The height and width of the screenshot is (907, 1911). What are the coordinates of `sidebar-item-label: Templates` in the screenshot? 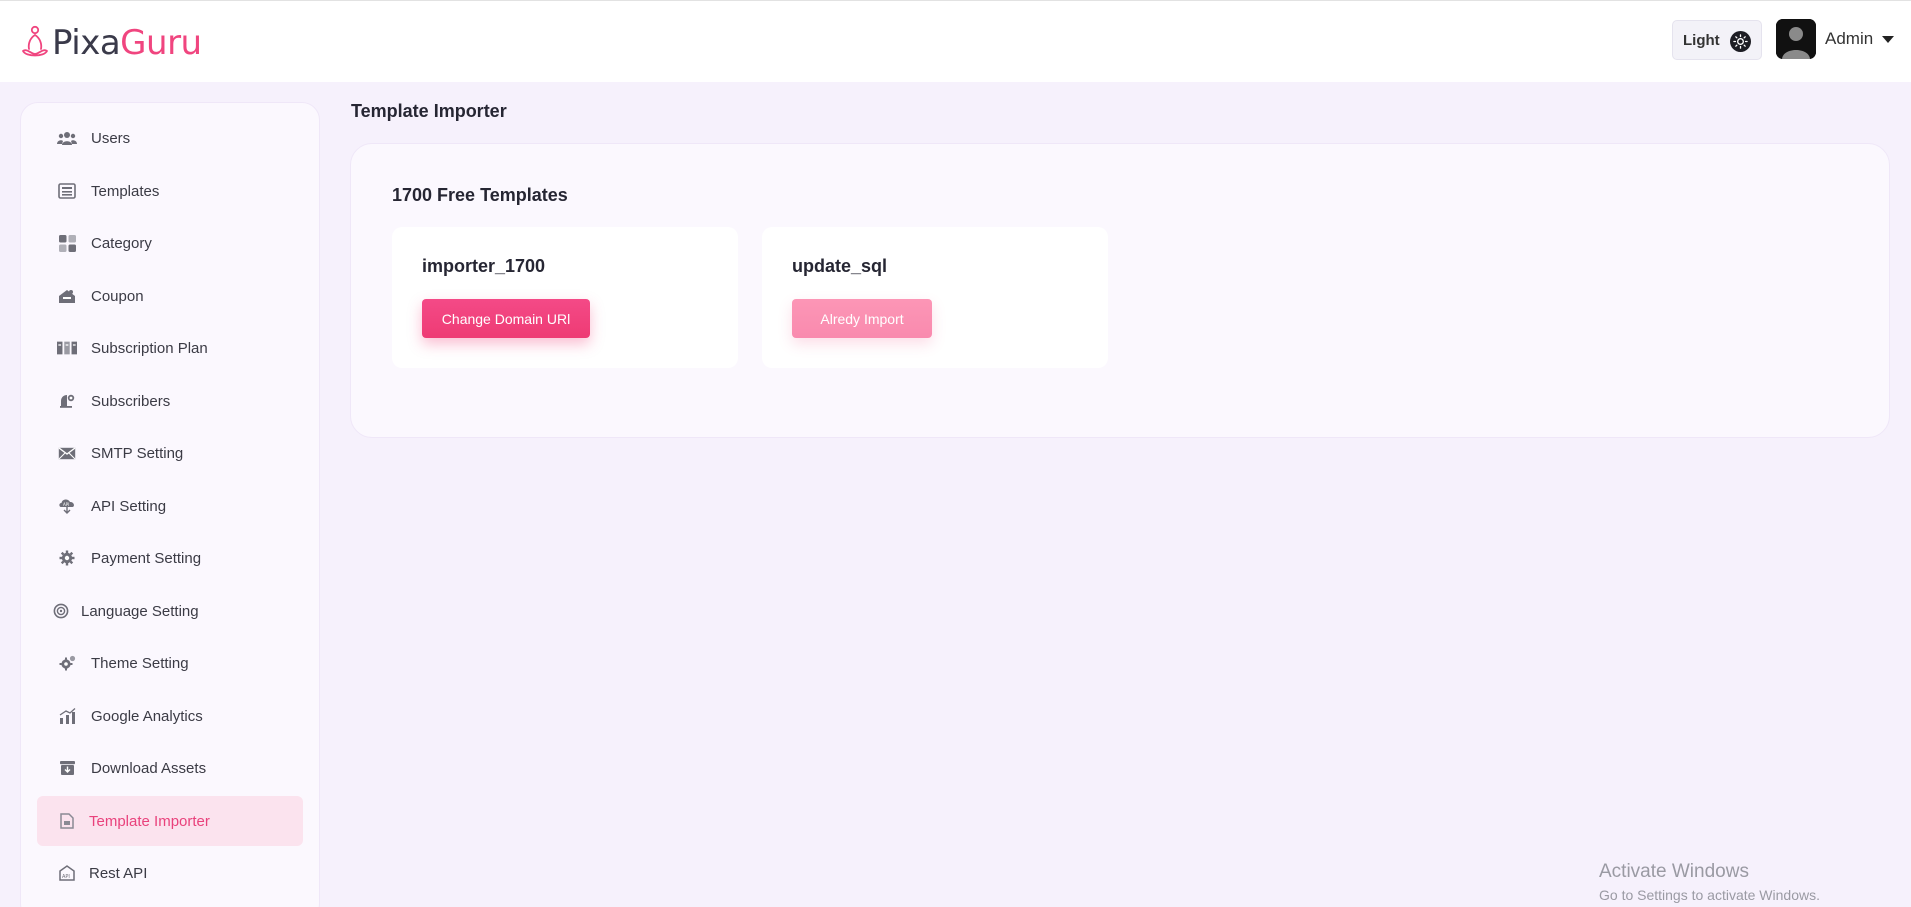 It's located at (125, 191).